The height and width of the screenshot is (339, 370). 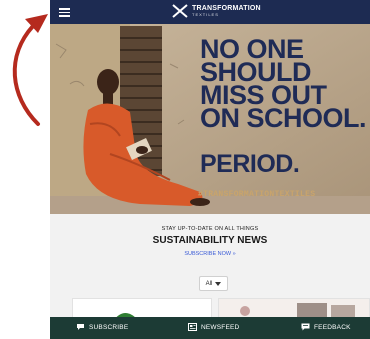 What do you see at coordinates (283, 84) in the screenshot?
I see `hero-headline: NO ONE SHOULD MISS OUT ON SCHOOL.` at bounding box center [283, 84].